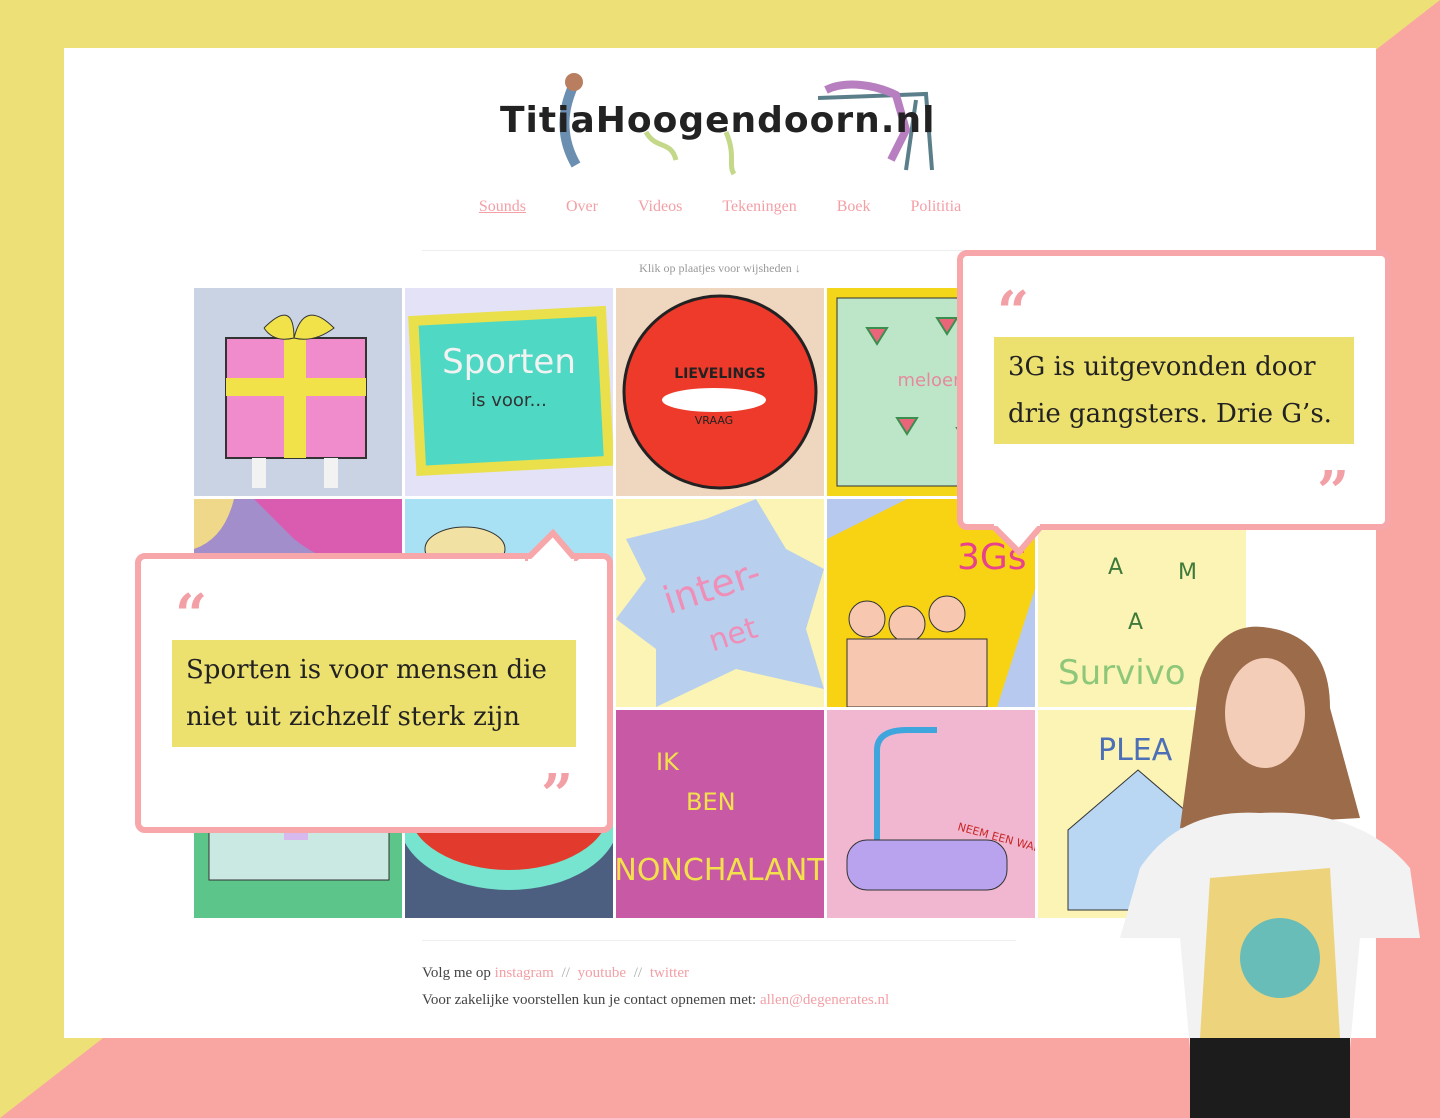 The height and width of the screenshot is (1118, 1440). Describe the element at coordinates (602, 973) in the screenshot. I see `youtube-link: youtube` at that location.